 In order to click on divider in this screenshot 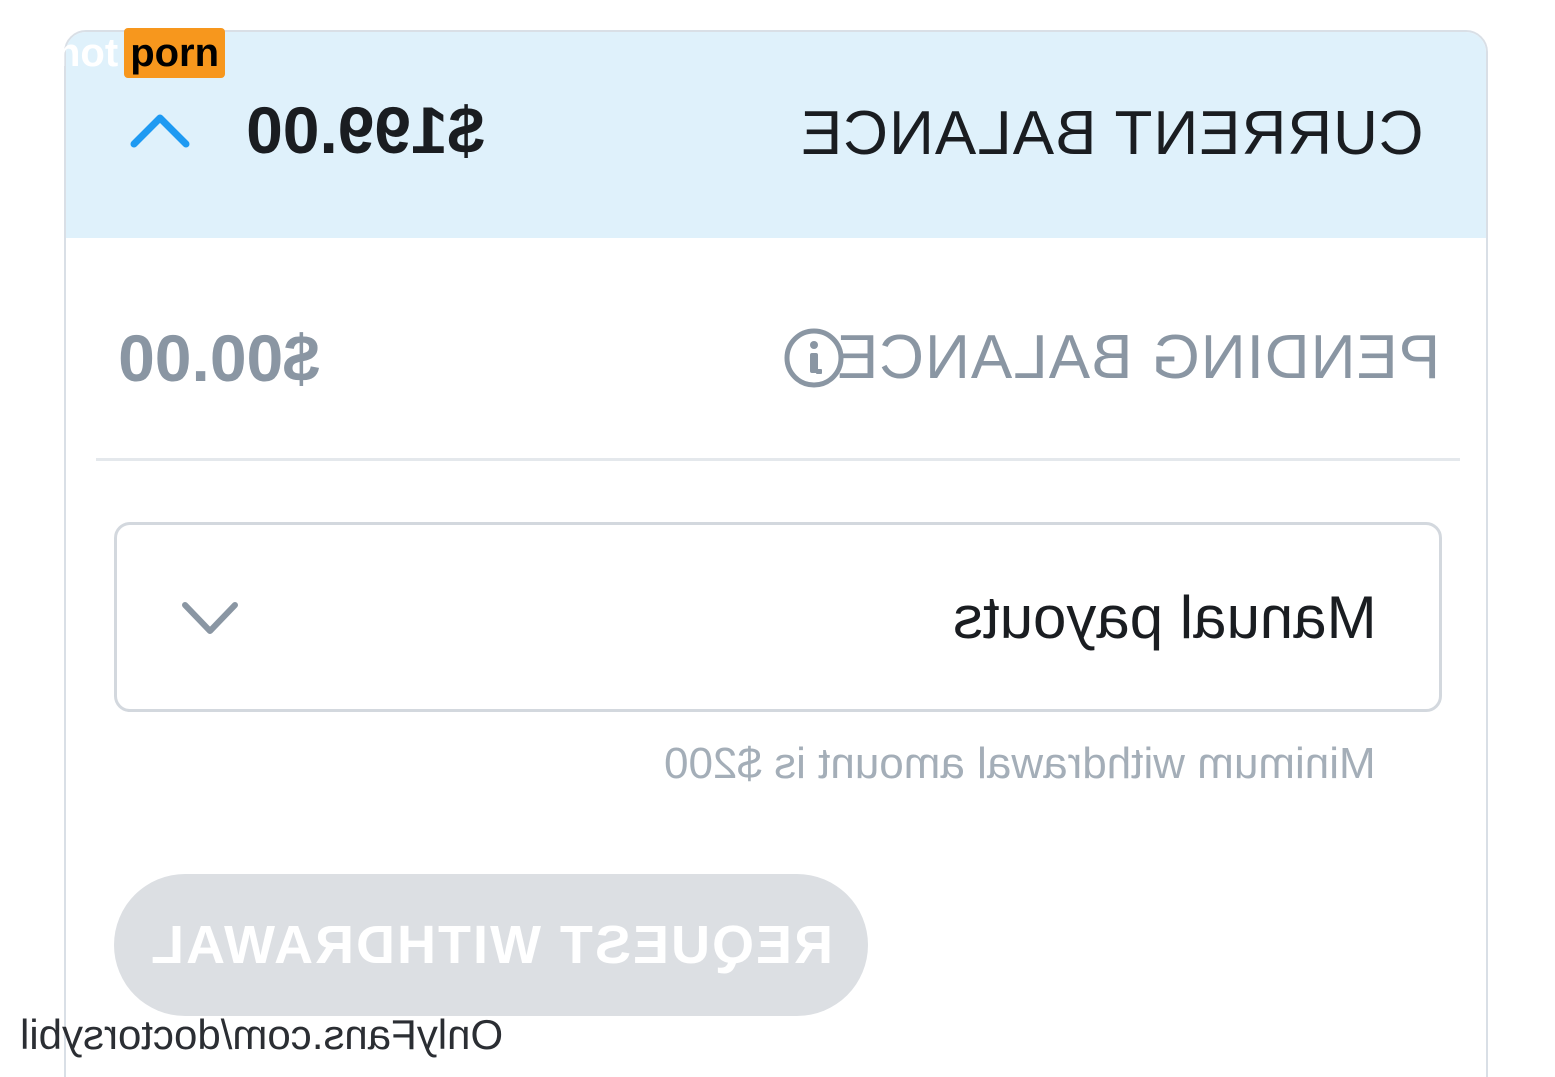, I will do `click(778, 459)`.